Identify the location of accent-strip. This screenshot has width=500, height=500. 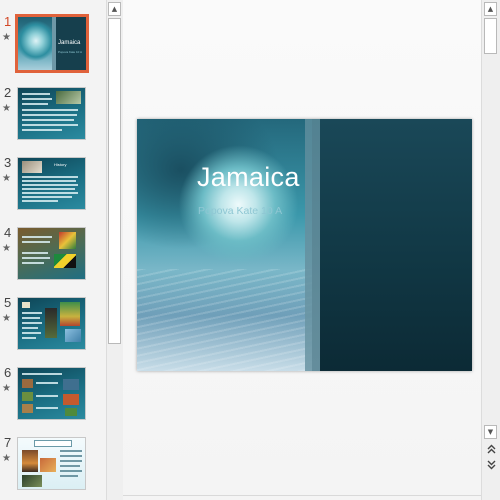
(312, 245).